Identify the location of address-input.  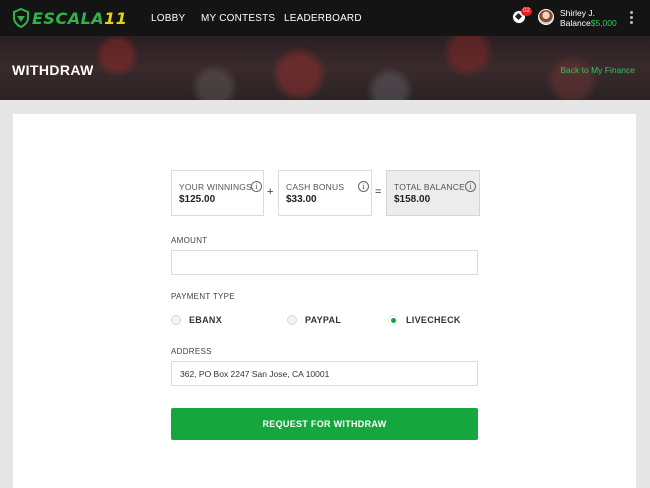
(324, 373).